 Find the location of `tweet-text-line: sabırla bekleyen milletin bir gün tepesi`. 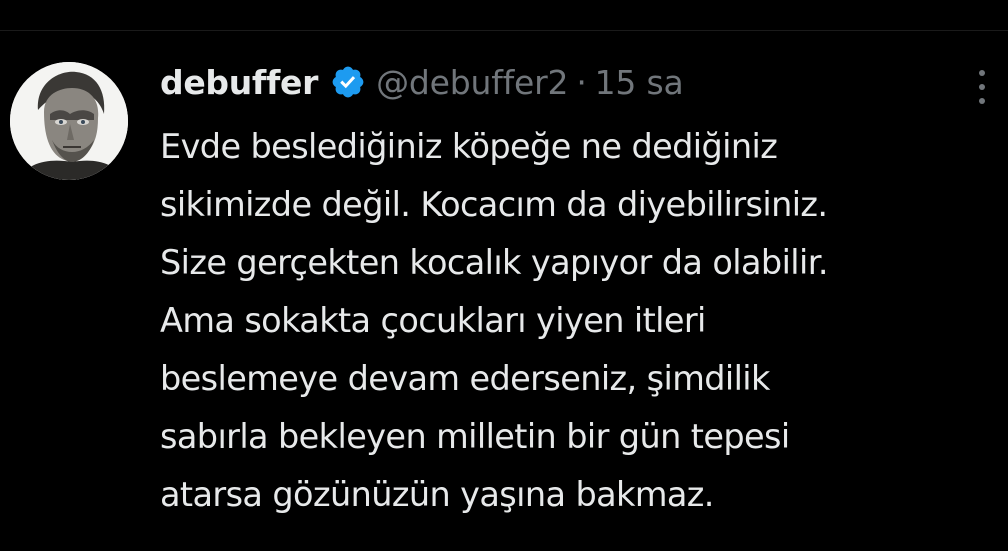

tweet-text-line: sabırla bekleyen milletin bir gün tepesi is located at coordinates (475, 436).